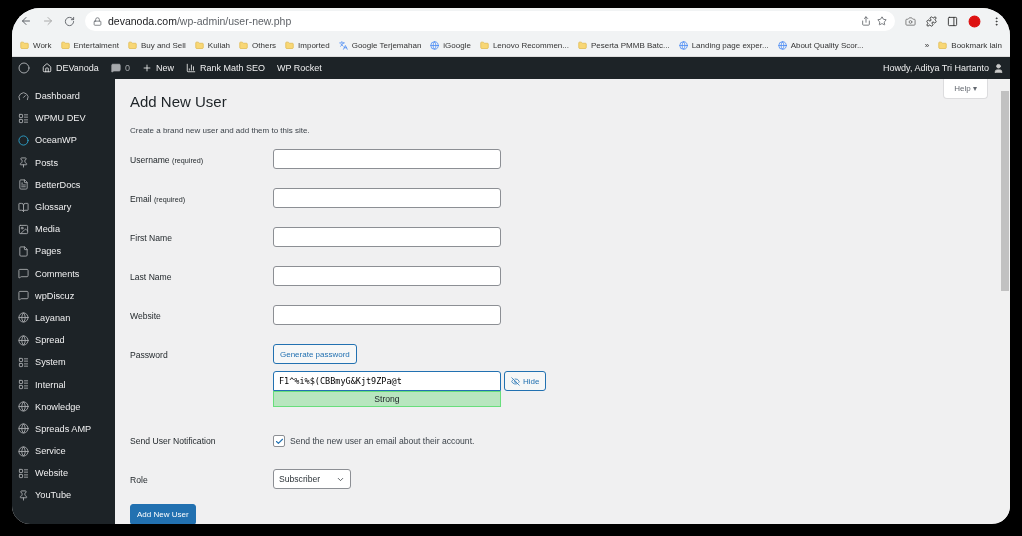 The height and width of the screenshot is (536, 1022). Describe the element at coordinates (970, 45) in the screenshot. I see `bookmark-item: Bookmark lain` at that location.